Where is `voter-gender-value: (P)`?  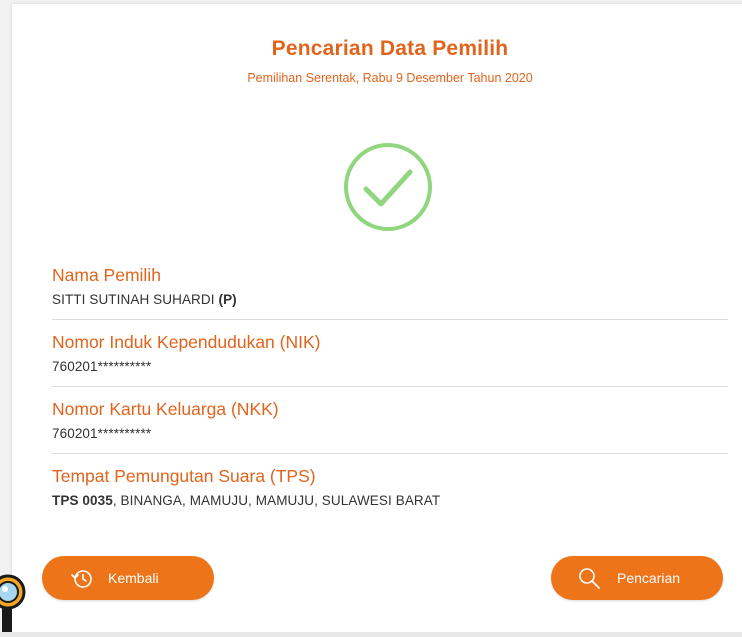 voter-gender-value: (P) is located at coordinates (227, 299).